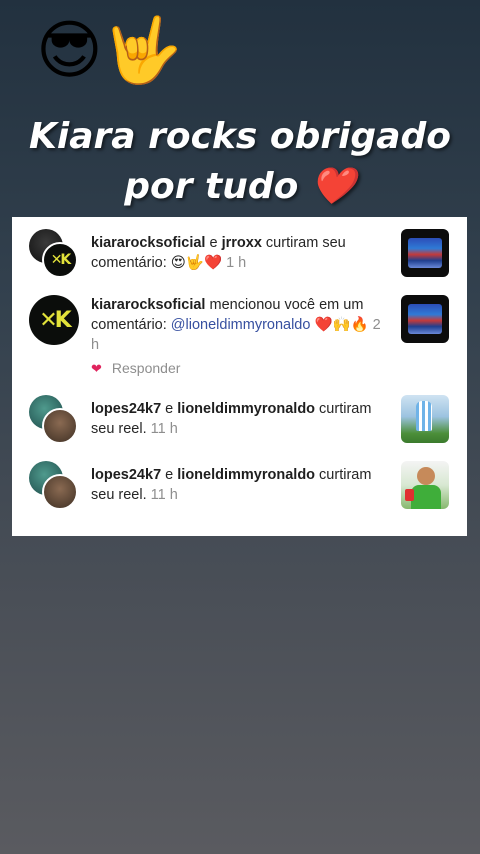  Describe the element at coordinates (240, 186) in the screenshot. I see `caption-line-2: por tudo ❤️` at that location.